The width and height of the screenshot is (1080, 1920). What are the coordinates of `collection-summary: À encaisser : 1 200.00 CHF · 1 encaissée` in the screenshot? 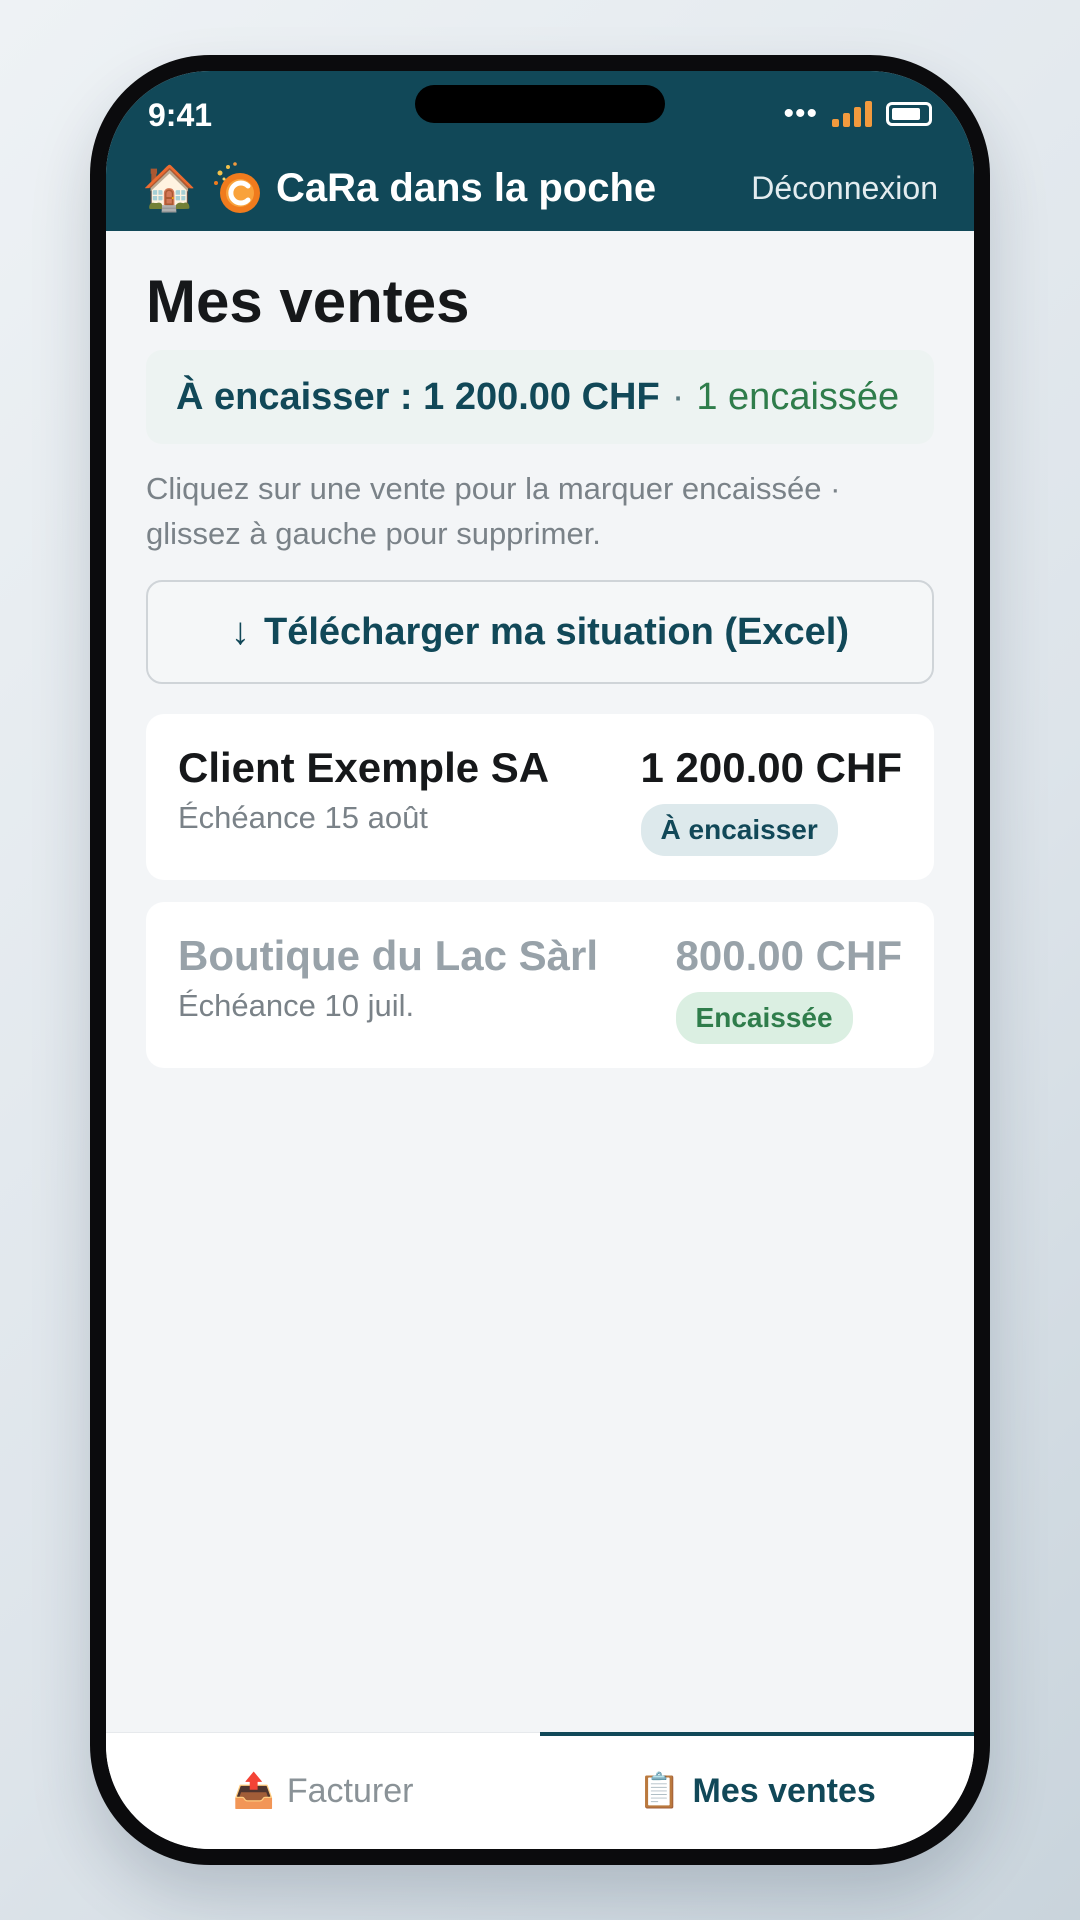 It's located at (540, 397).